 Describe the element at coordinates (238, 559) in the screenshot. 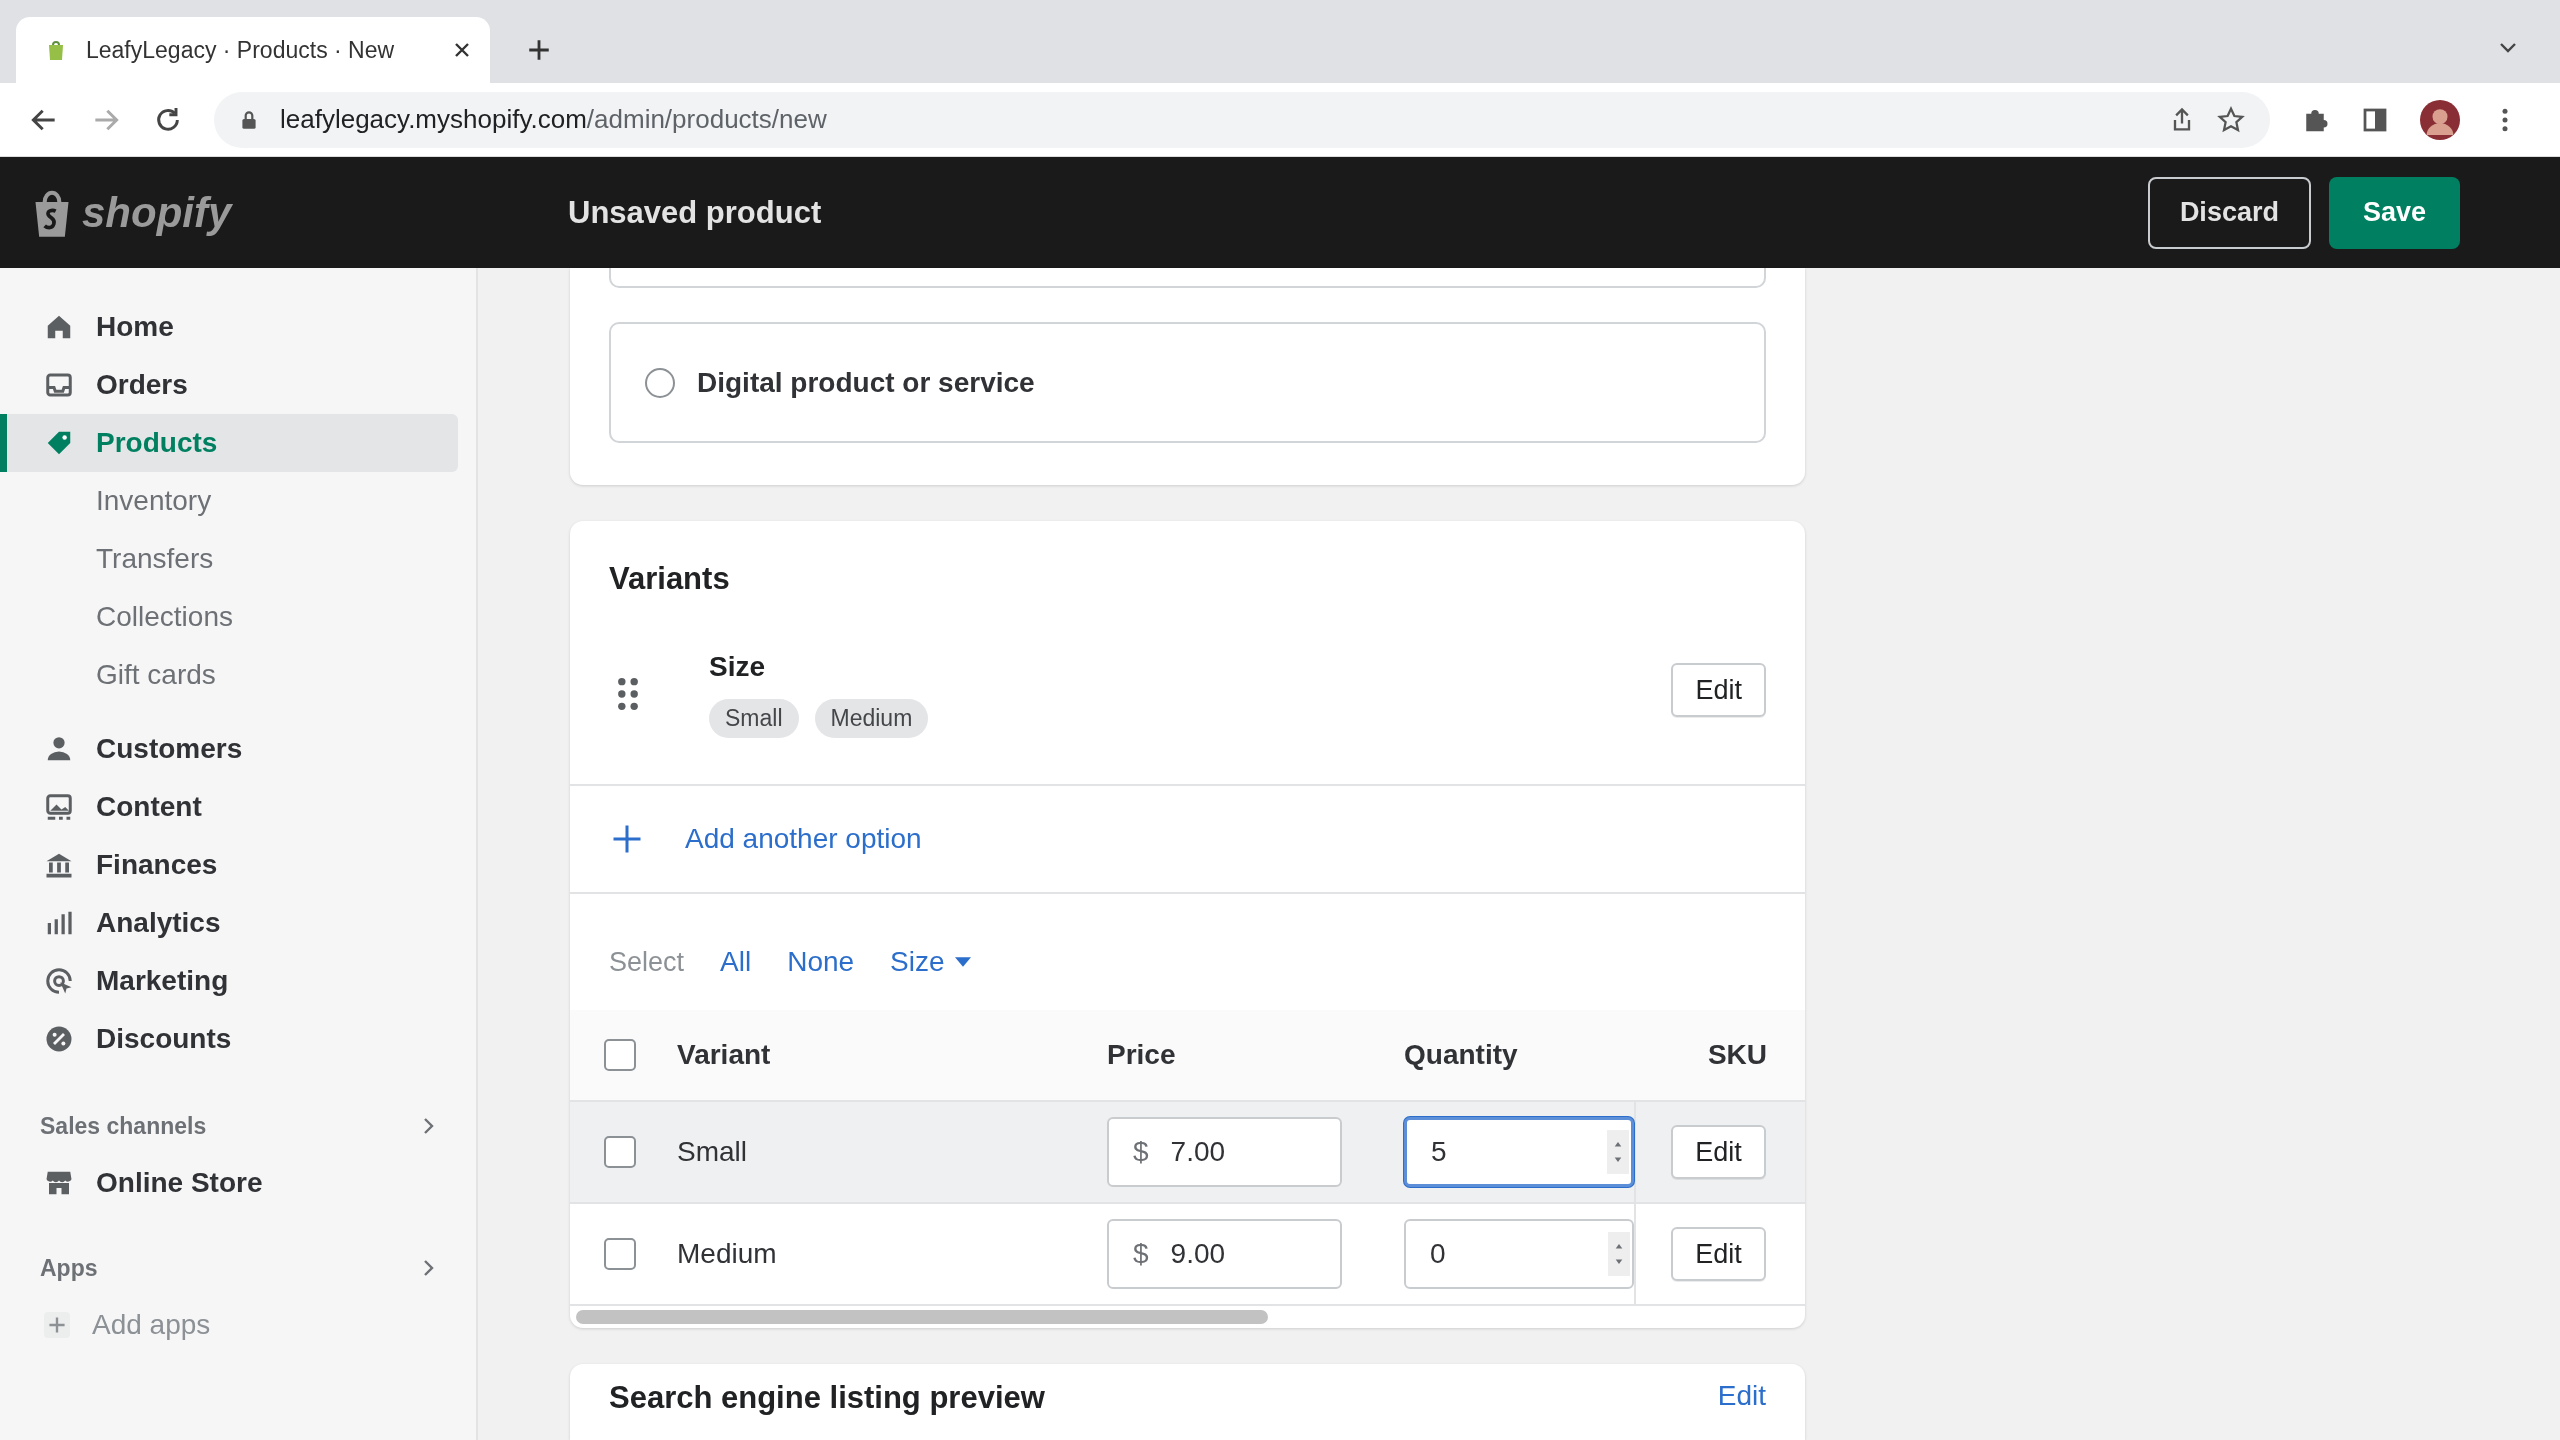

I see `nav-subitem: Transfers` at that location.